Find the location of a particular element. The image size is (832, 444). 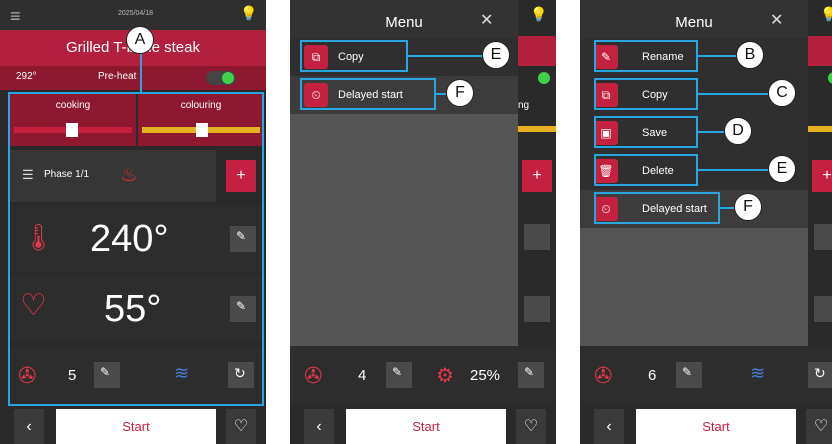

callout-b: B is located at coordinates (750, 55).